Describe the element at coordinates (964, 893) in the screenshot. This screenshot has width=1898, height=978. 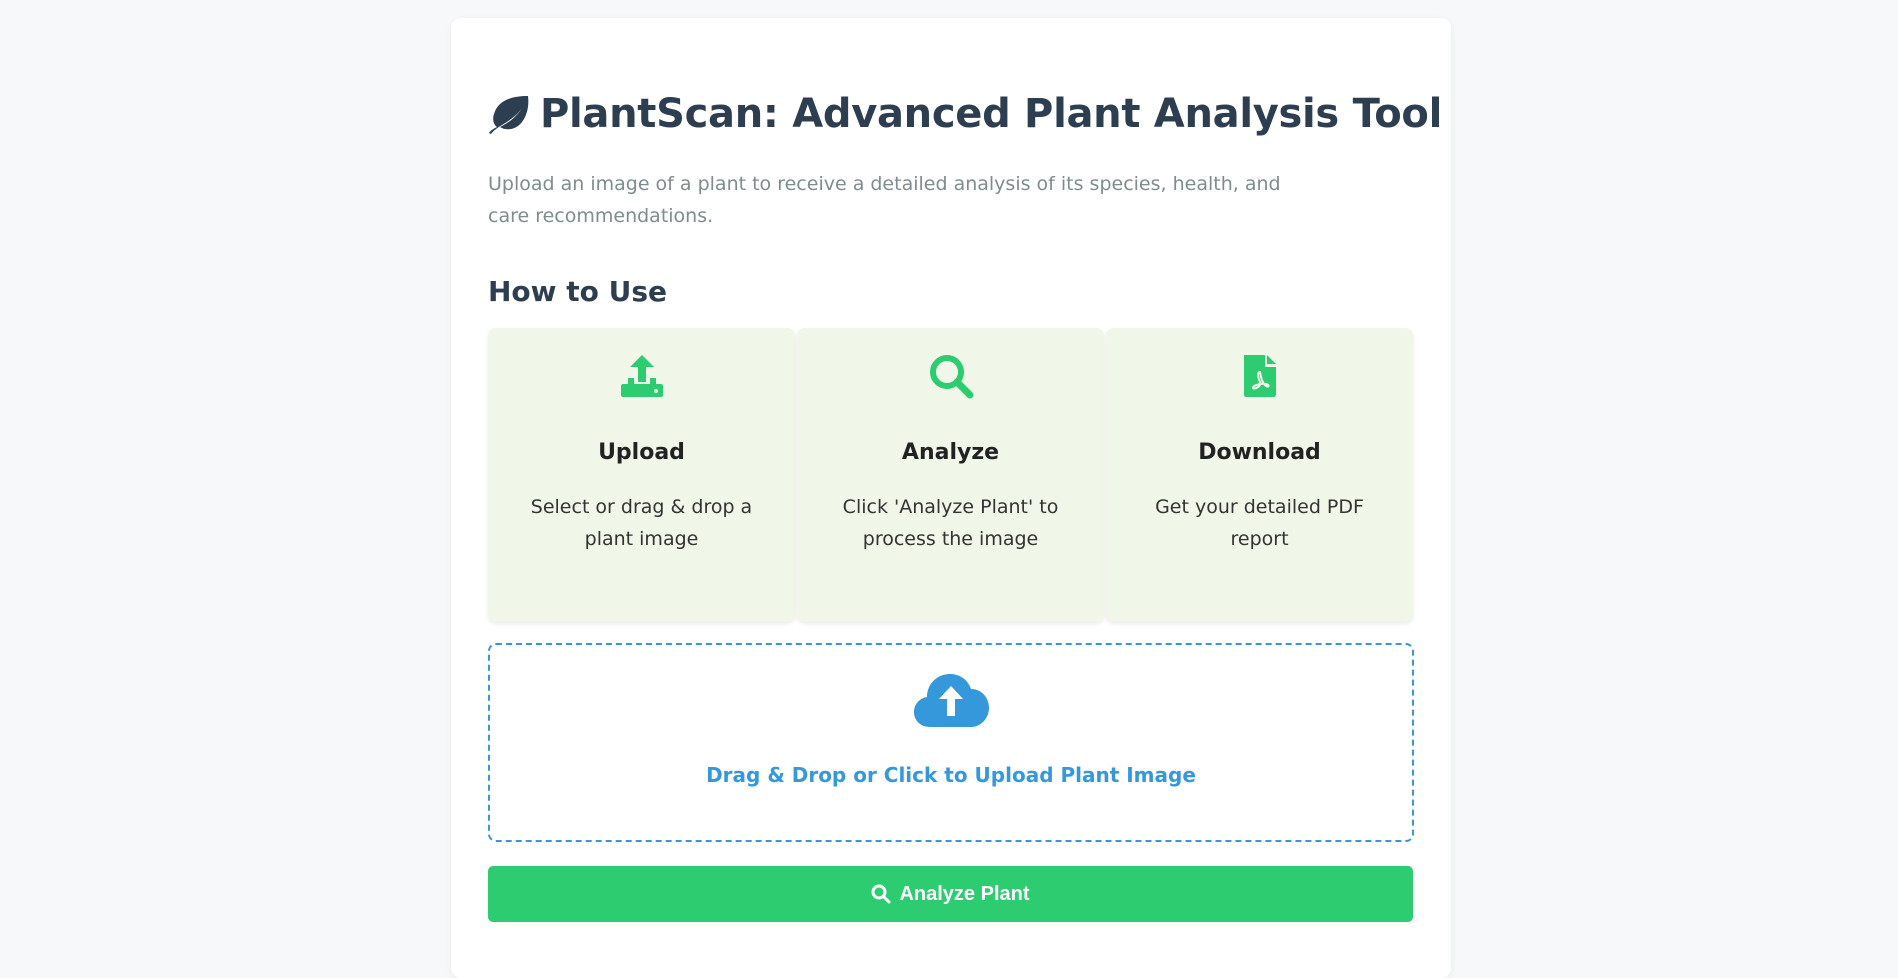
I see `analyze-button-label: Analyze Plant` at that location.